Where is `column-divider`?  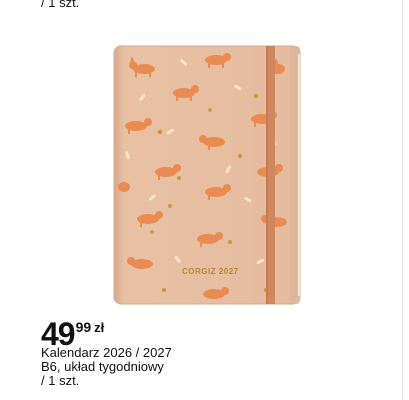 column-divider is located at coordinates (402, 200).